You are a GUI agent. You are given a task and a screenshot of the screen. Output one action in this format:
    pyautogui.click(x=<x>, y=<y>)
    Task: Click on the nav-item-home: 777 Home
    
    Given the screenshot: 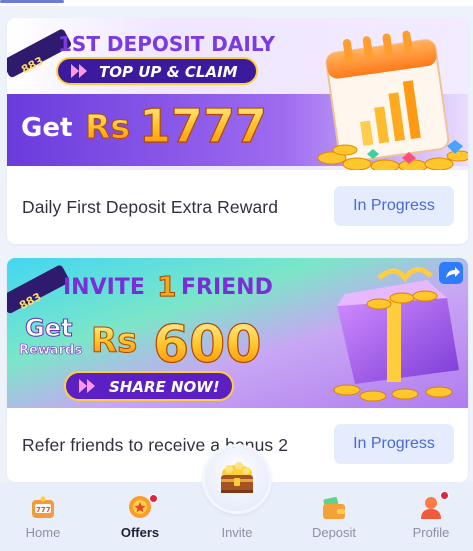 What is the action you would take?
    pyautogui.click(x=43, y=518)
    